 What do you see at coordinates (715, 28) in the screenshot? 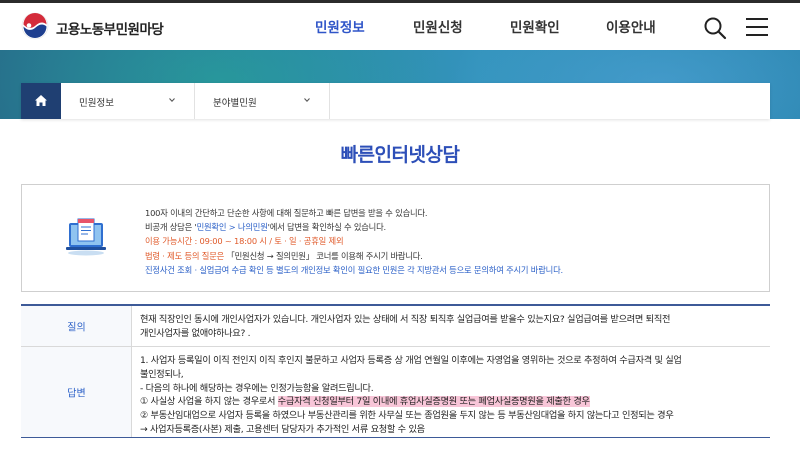
I see `search-icon` at bounding box center [715, 28].